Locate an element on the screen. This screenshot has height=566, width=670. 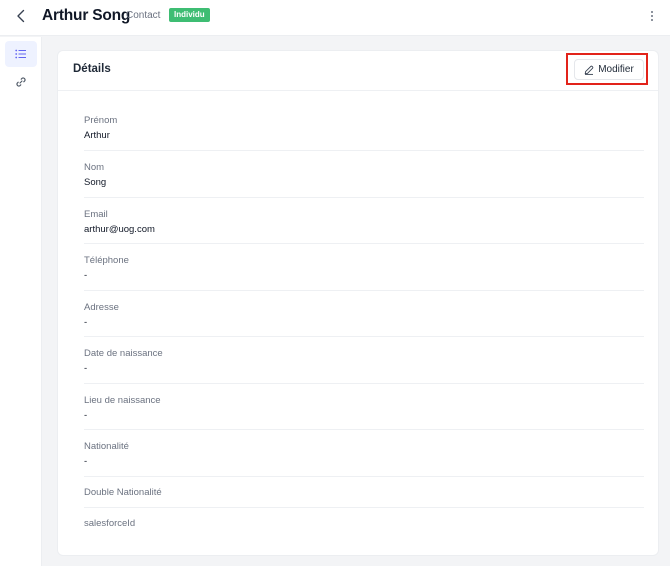
field-label: Prénom is located at coordinates (101, 120).